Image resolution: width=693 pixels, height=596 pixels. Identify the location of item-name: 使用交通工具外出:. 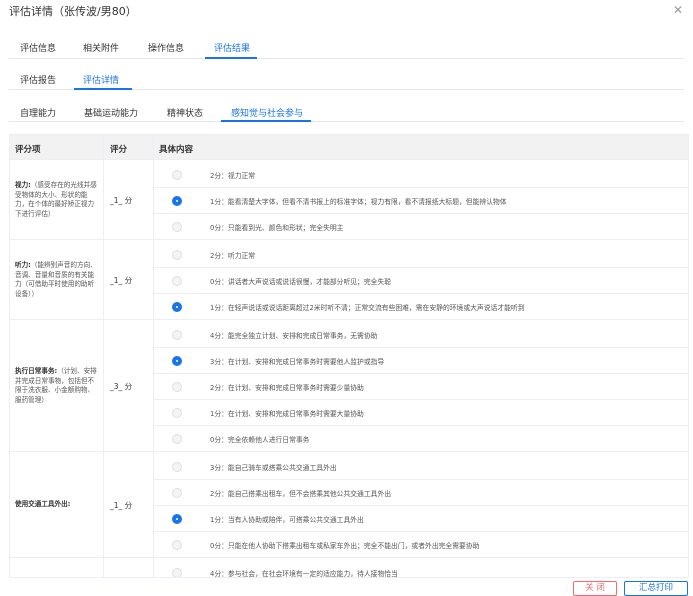
(43, 504).